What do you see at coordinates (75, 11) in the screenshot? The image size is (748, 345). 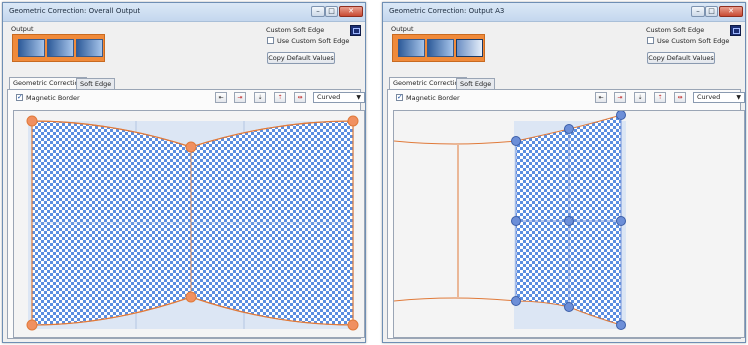 I see `window-title: Geometric Correction: Overall Output` at bounding box center [75, 11].